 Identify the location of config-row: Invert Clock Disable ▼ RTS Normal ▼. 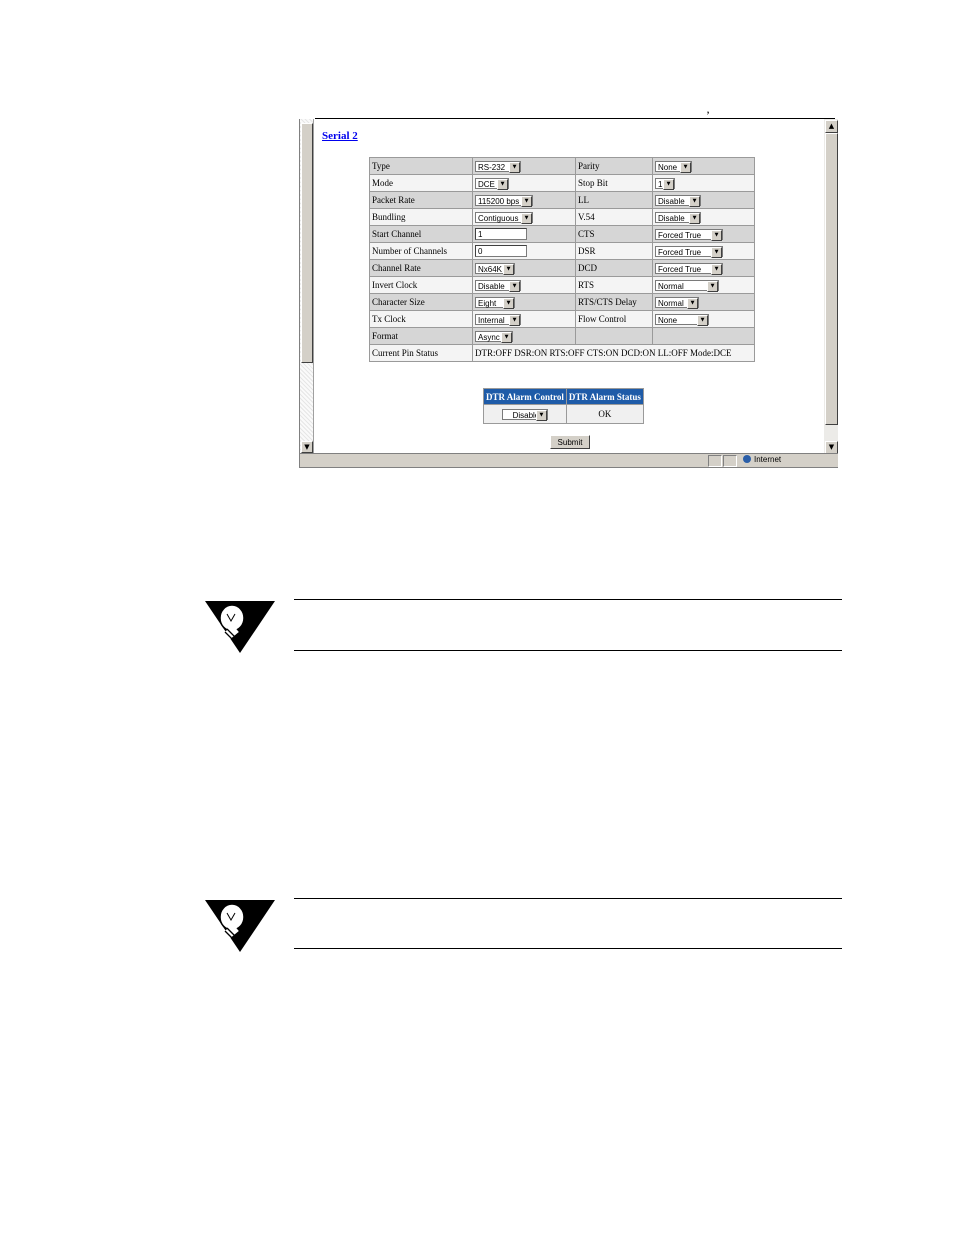
(562, 285).